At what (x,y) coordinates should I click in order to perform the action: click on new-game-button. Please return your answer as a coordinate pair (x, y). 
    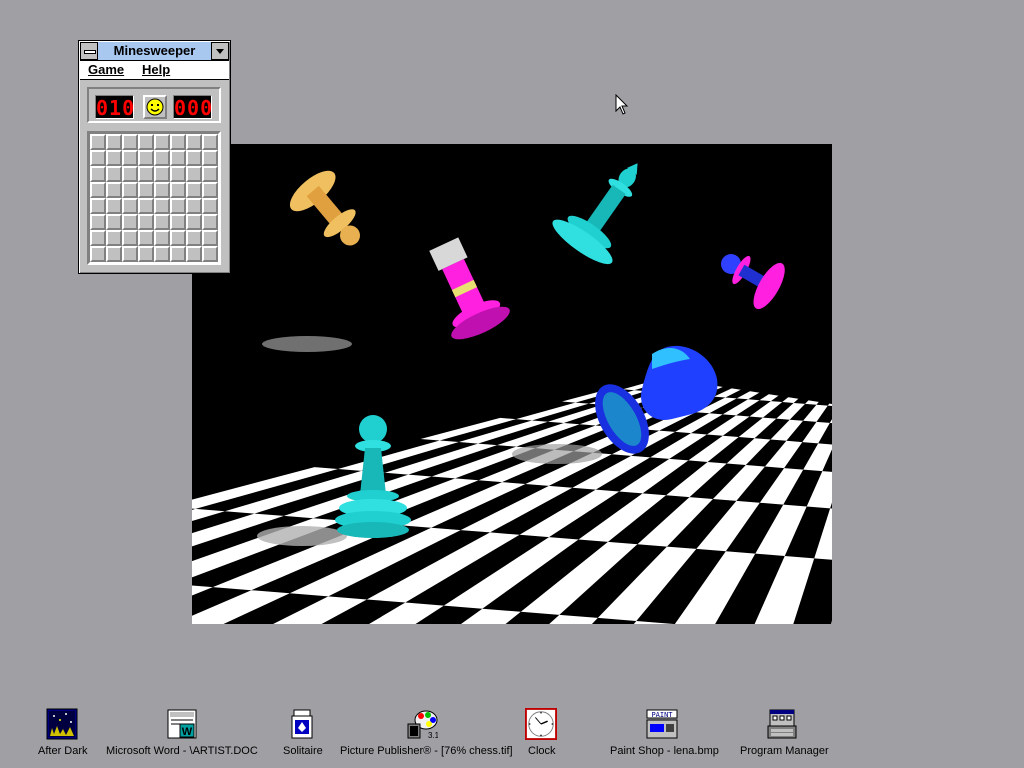
    Looking at the image, I should click on (155, 107).